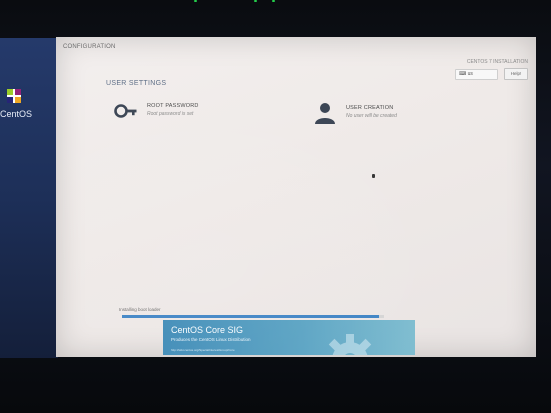 The height and width of the screenshot is (413, 551). Describe the element at coordinates (14, 96) in the screenshot. I see `centos-logo-icon` at that location.